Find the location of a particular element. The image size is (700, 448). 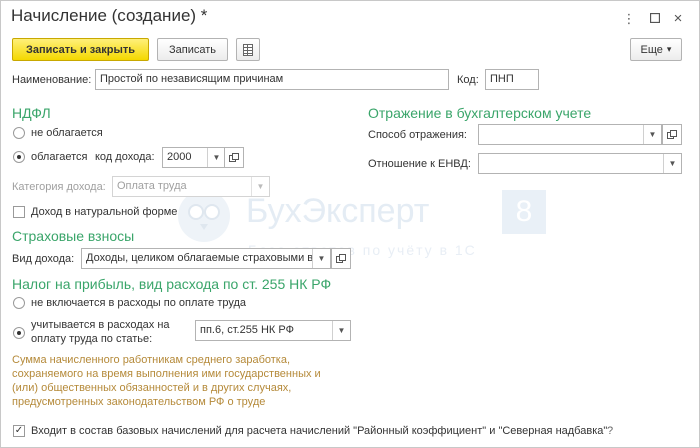

help-icon: ? is located at coordinates (610, 431).